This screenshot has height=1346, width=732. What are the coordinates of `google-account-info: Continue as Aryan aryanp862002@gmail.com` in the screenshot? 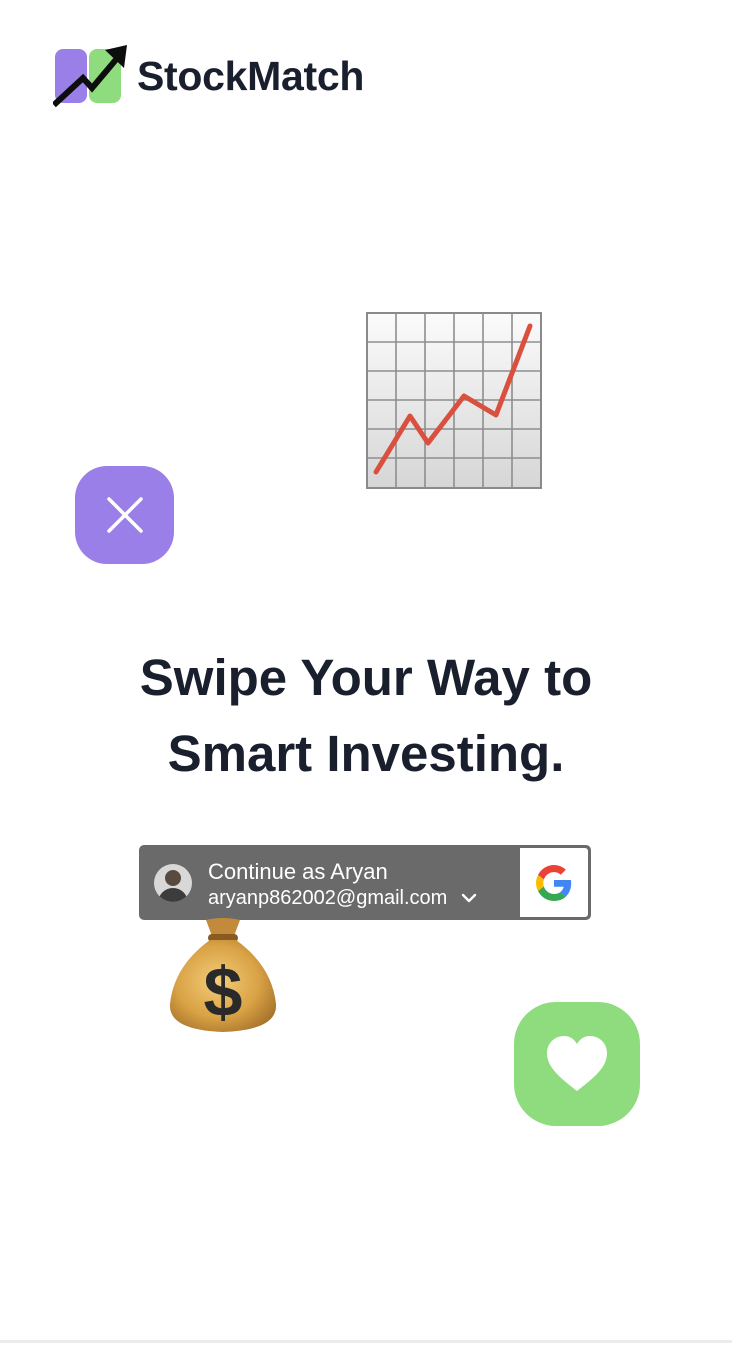 It's located at (356, 882).